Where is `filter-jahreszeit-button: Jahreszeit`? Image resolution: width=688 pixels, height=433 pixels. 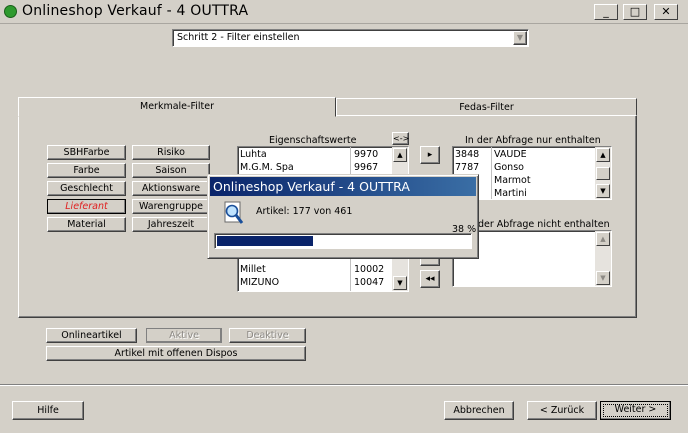 filter-jahreszeit-button: Jahreszeit is located at coordinates (171, 224).